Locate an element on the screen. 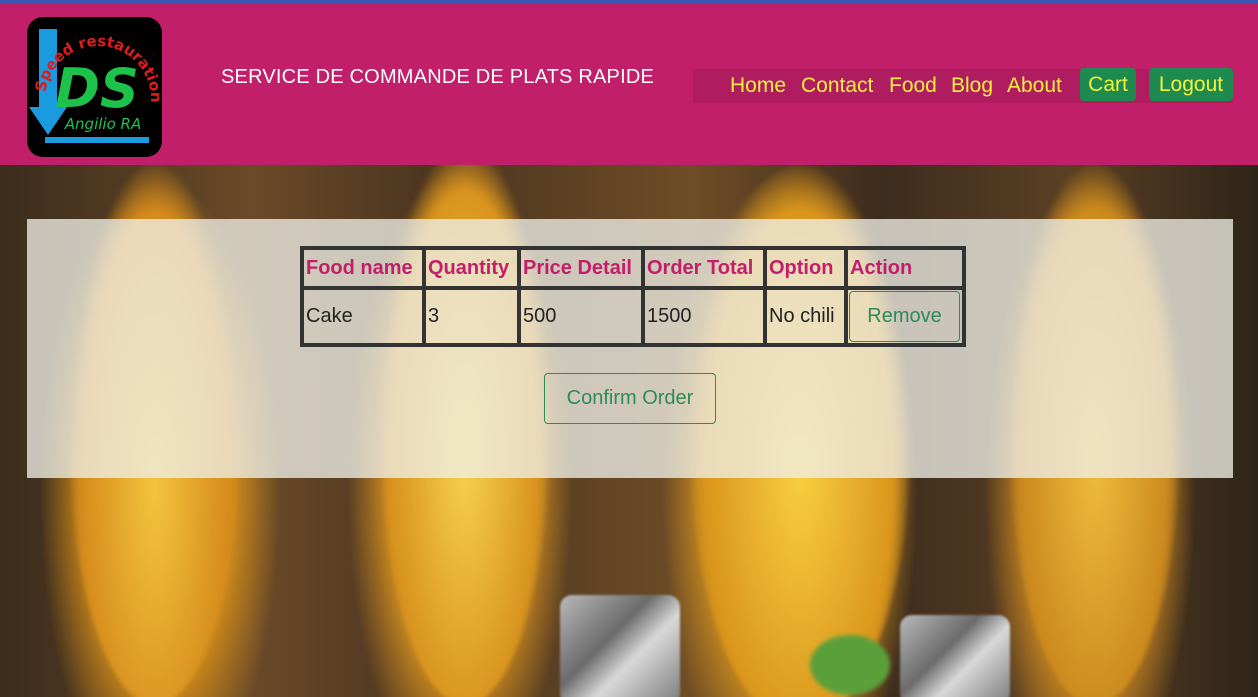  logout-button: Logout is located at coordinates (1191, 84).